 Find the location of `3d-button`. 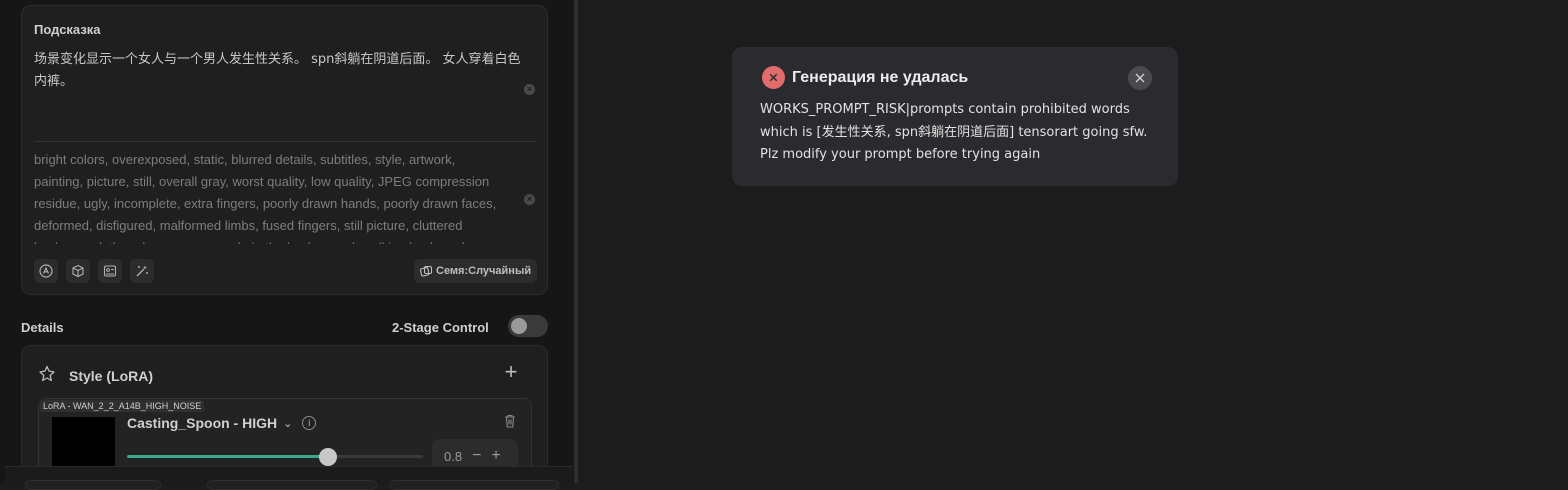

3d-button is located at coordinates (78, 271).